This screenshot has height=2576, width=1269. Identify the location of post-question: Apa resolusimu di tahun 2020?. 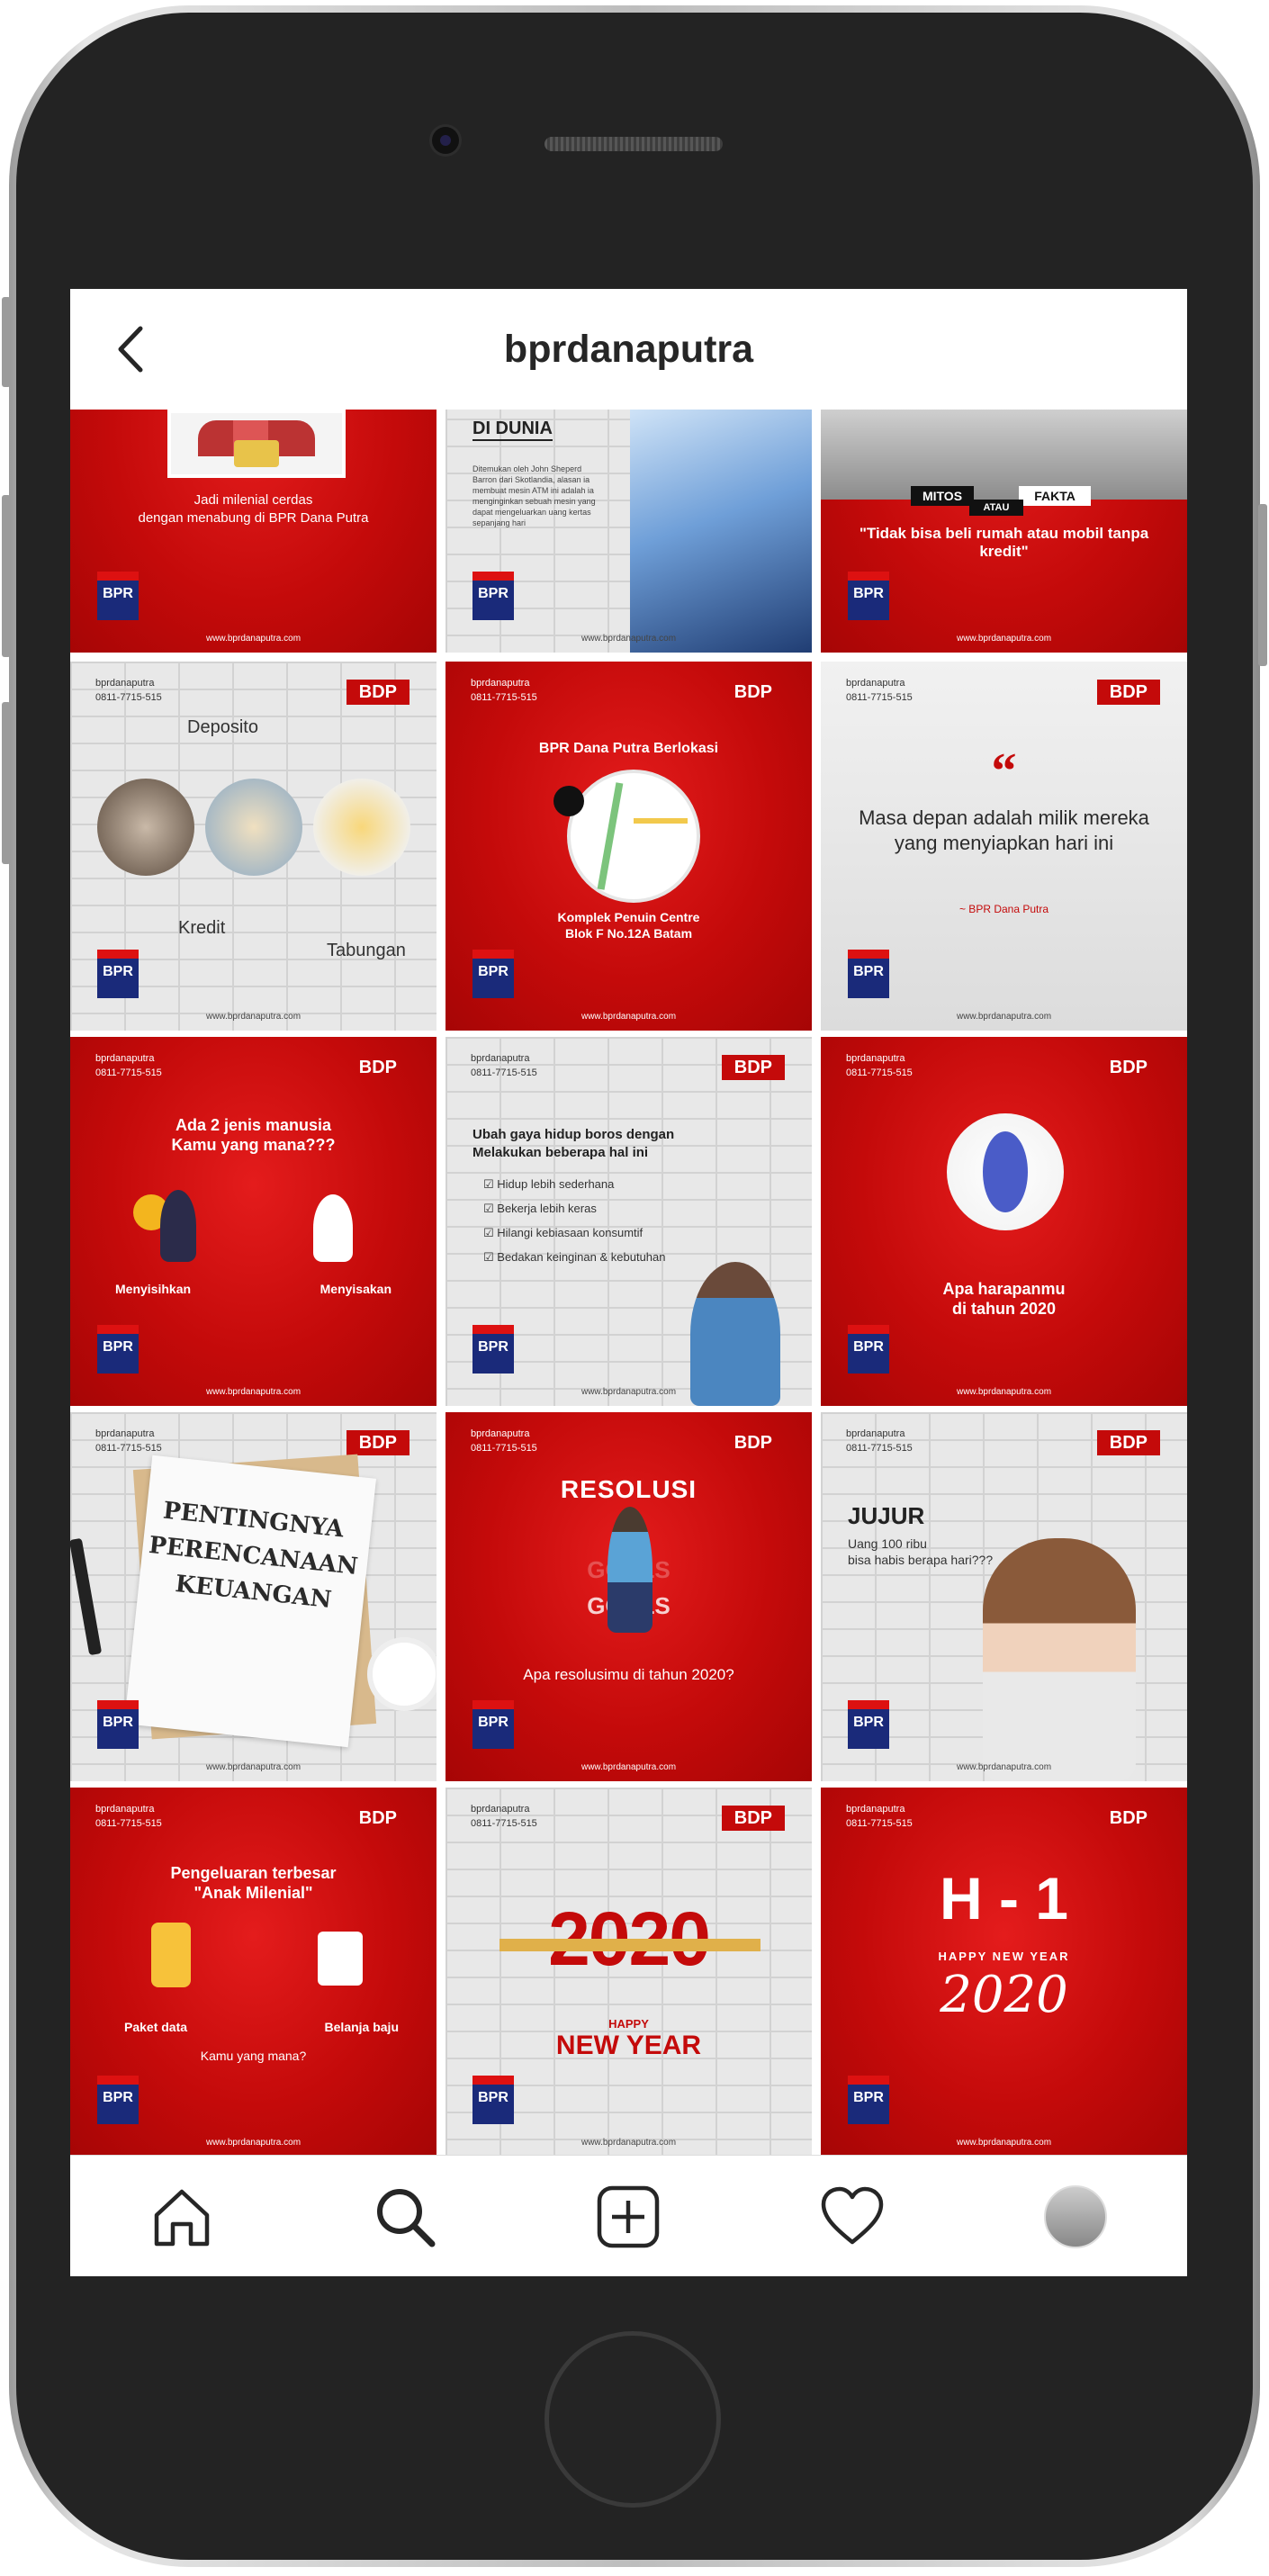
(628, 1674).